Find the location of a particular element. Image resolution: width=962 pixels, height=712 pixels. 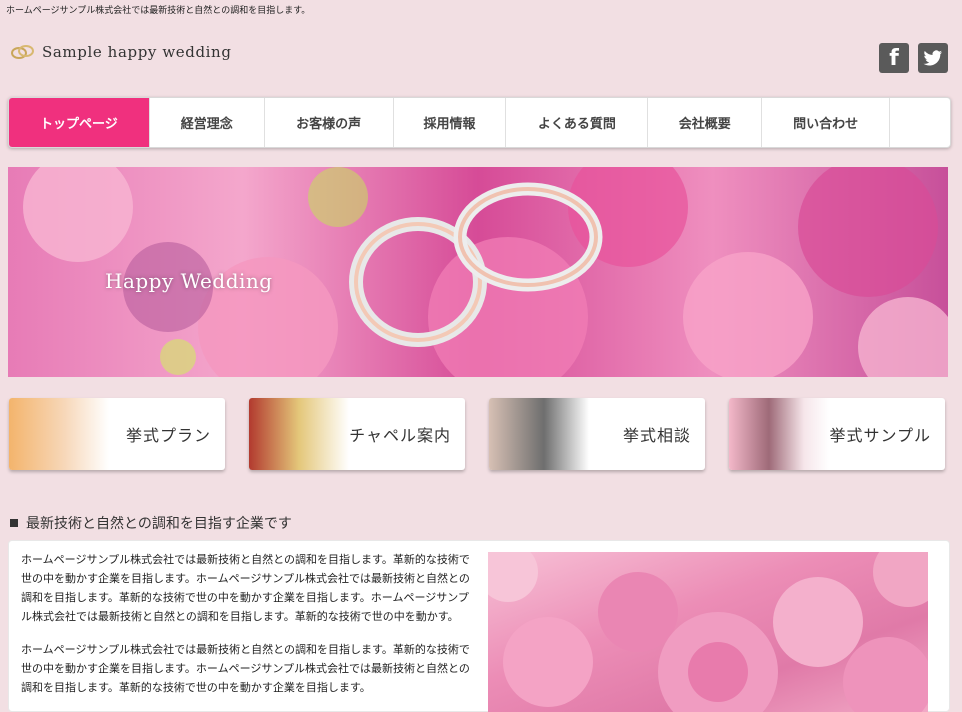

card-image-stained-glass is located at coordinates (299, 434).